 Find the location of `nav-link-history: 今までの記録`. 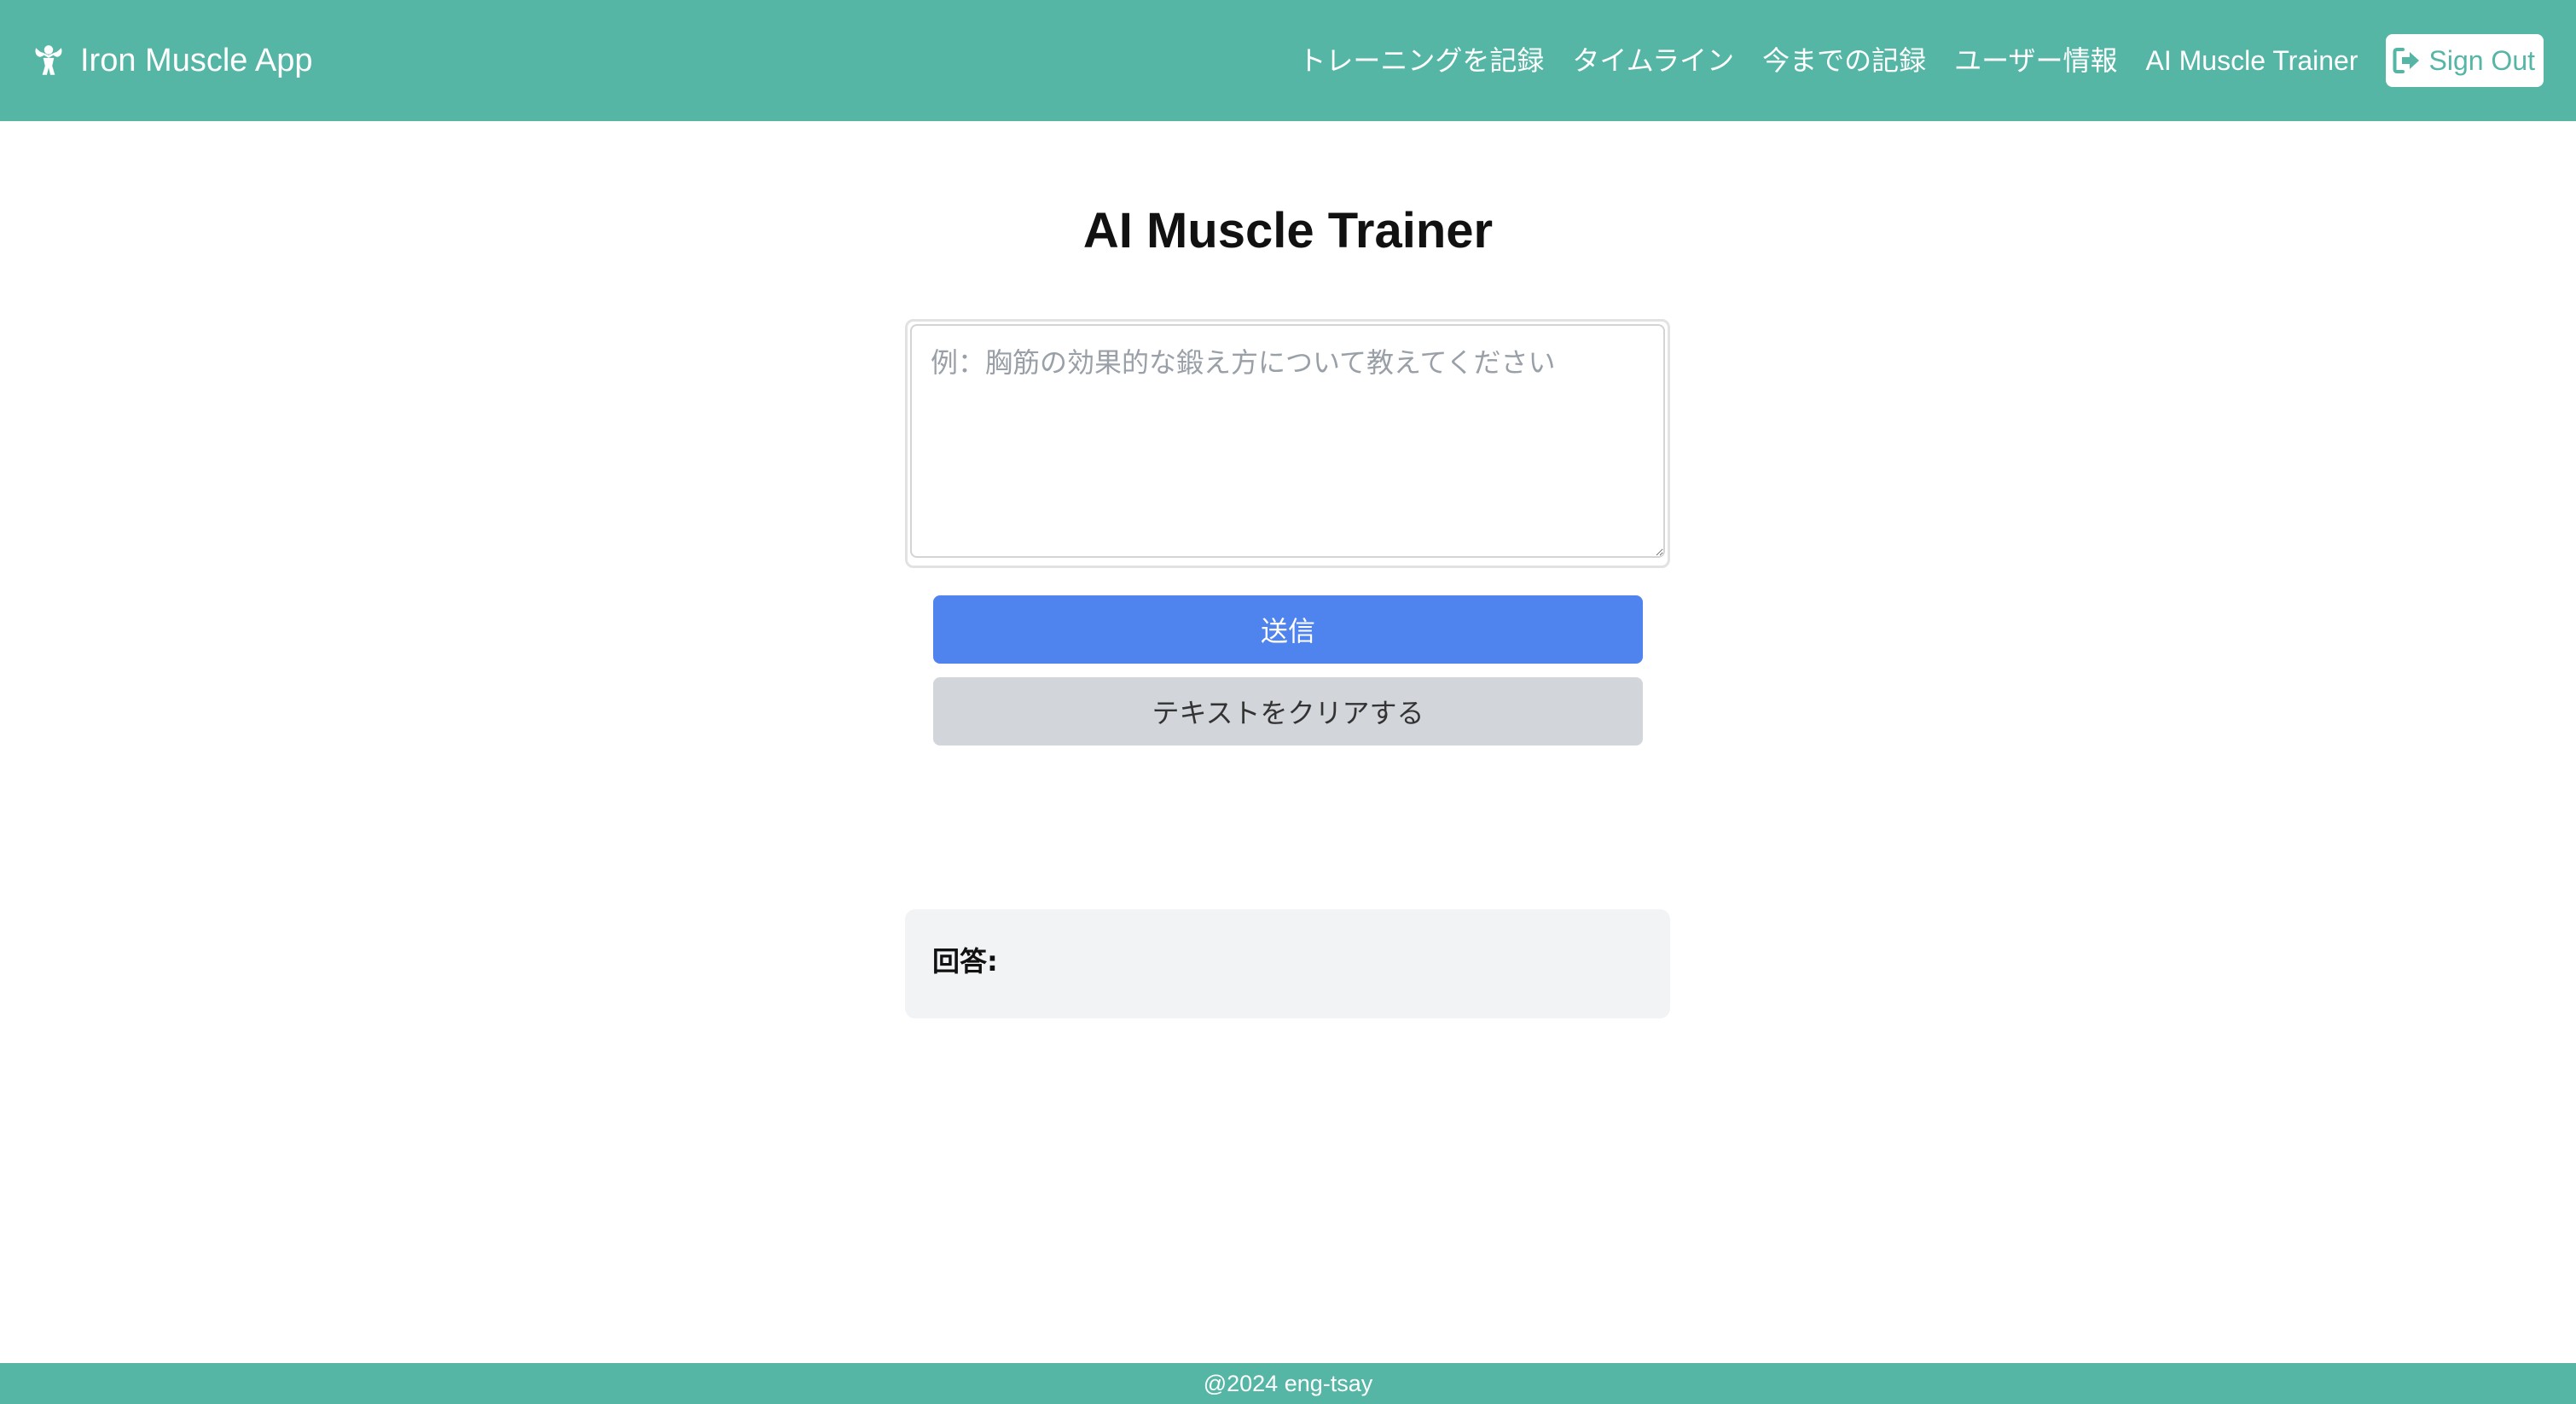

nav-link-history: 今までの記録 is located at coordinates (1844, 60).